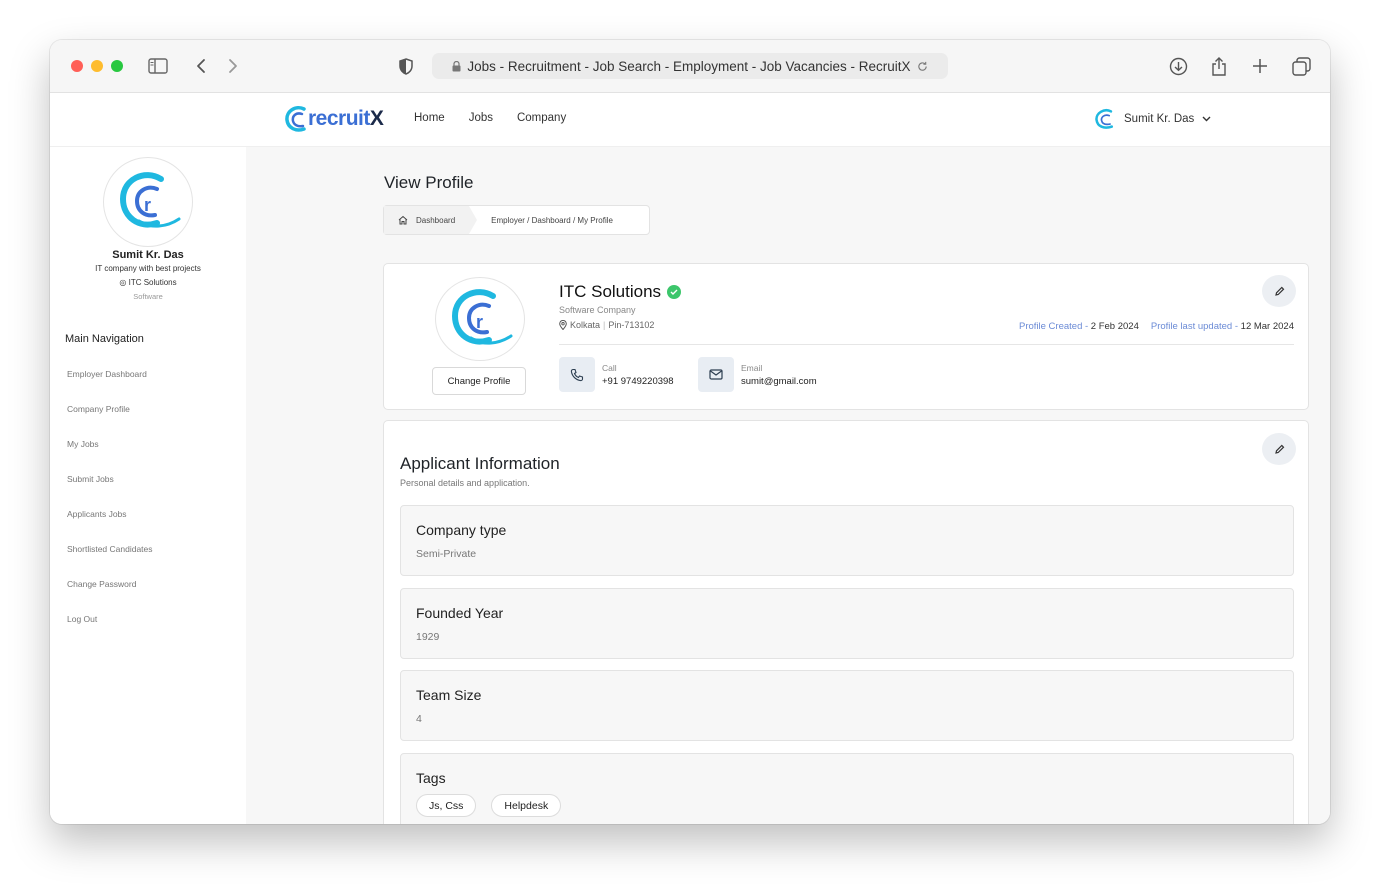 The height and width of the screenshot is (884, 1380). Describe the element at coordinates (97, 66) in the screenshot. I see `minimize-window-button` at that location.